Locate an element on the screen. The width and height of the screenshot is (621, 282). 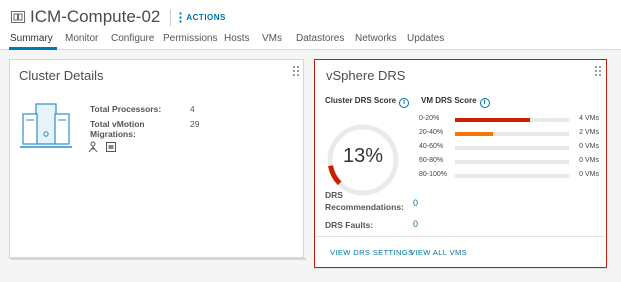
histogram-row: 0-20% 4 VMs is located at coordinates (509, 120).